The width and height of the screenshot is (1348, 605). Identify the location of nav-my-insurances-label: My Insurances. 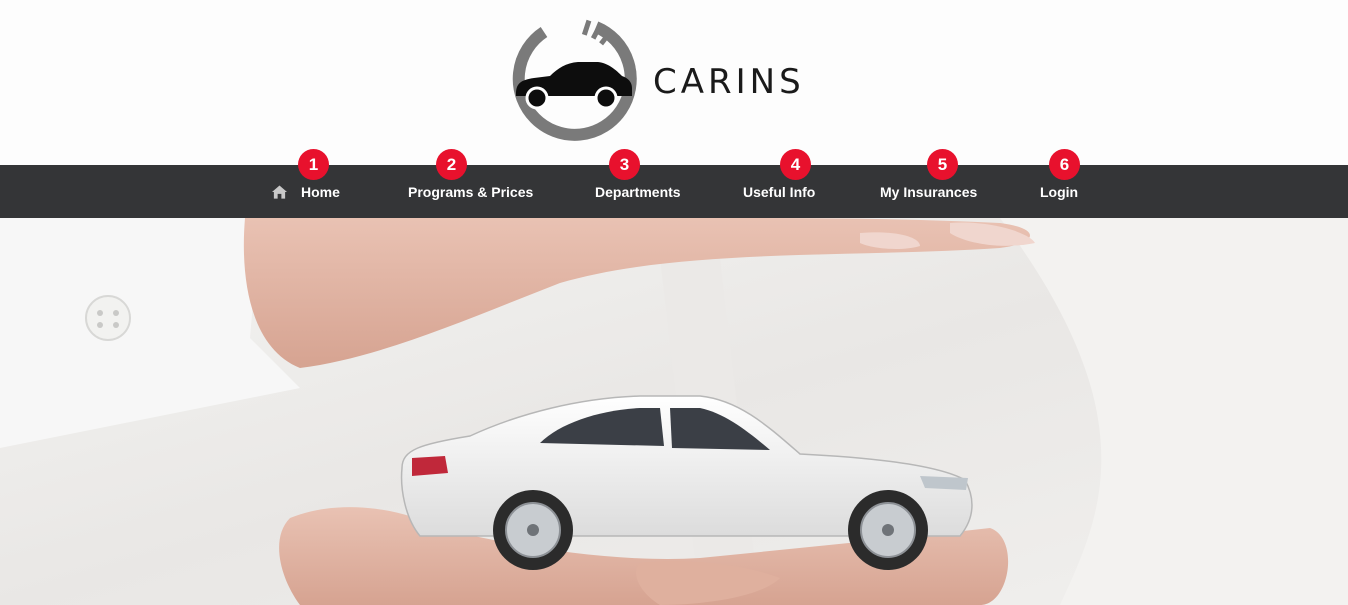
(929, 191).